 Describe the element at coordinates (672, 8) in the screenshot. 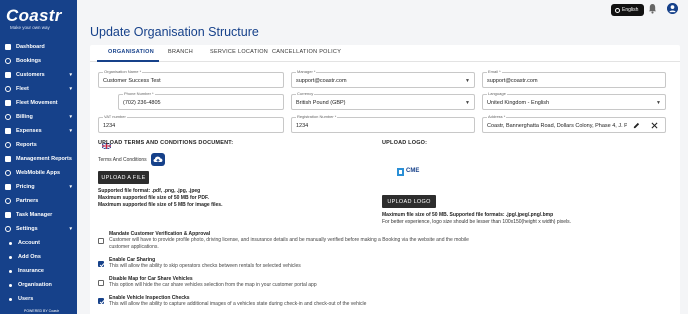

I see `user-avatar-icon` at that location.